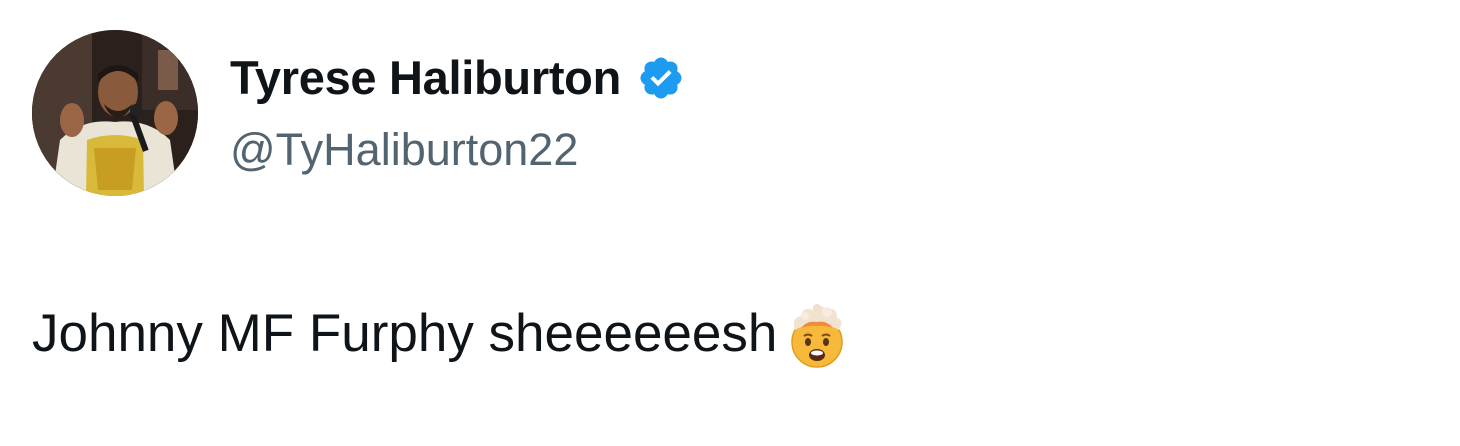 The width and height of the screenshot is (1460, 446). I want to click on author-display-name: Tyrese Haliburton, so click(425, 78).